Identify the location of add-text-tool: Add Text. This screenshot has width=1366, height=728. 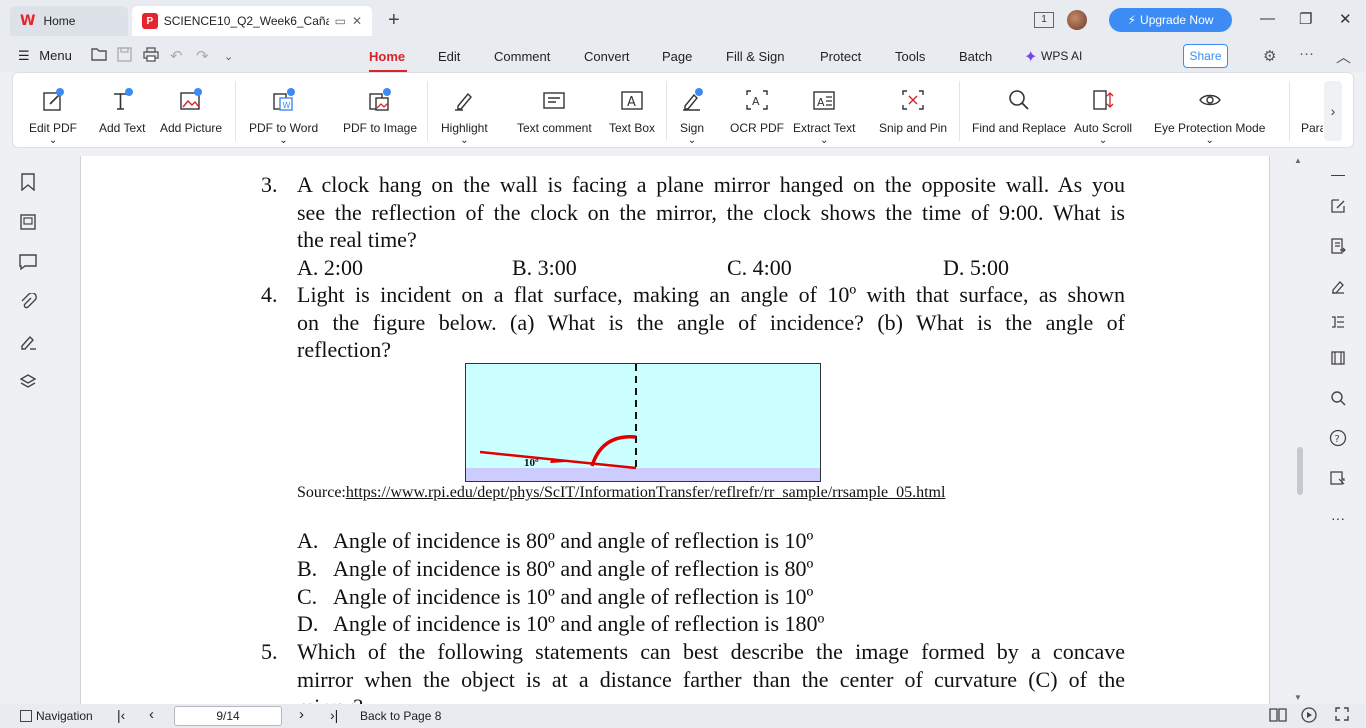
(122, 110).